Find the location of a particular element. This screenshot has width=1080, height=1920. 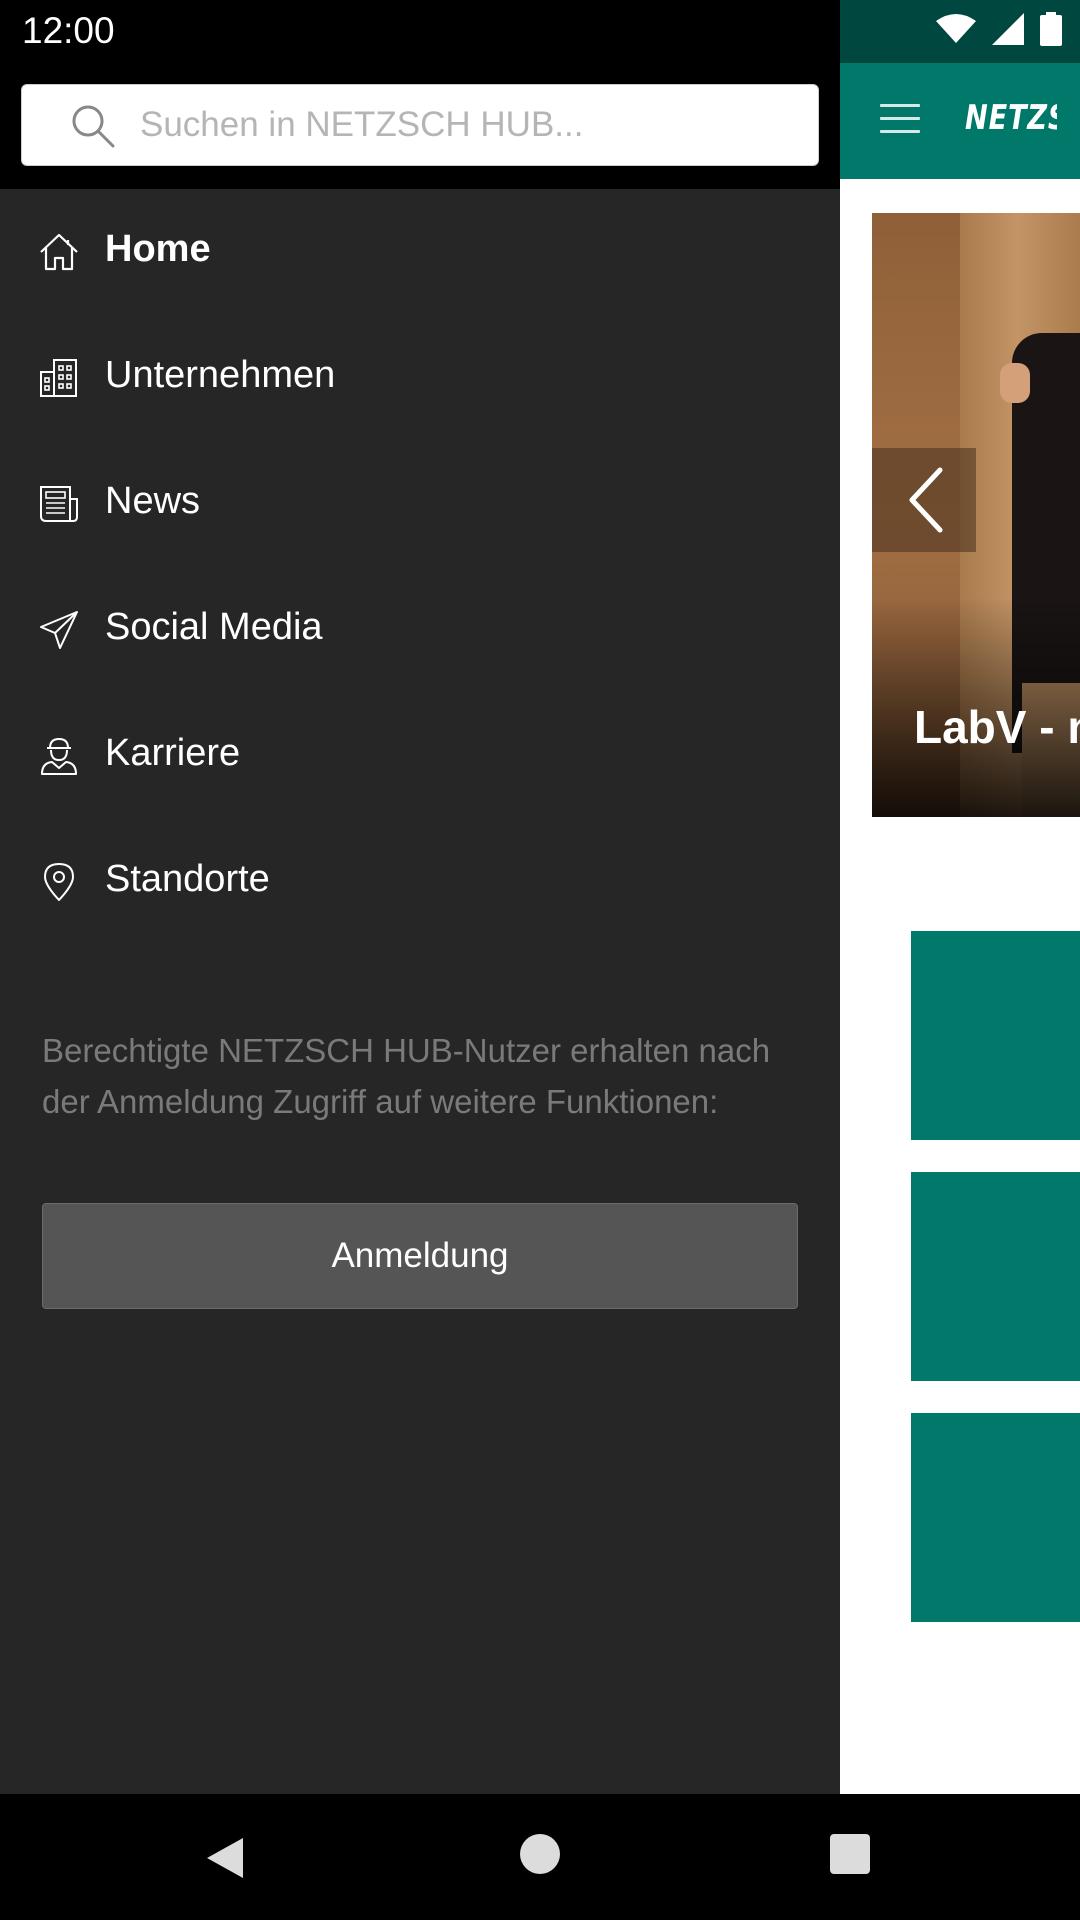

status-time: 12:00 is located at coordinates (68, 30).